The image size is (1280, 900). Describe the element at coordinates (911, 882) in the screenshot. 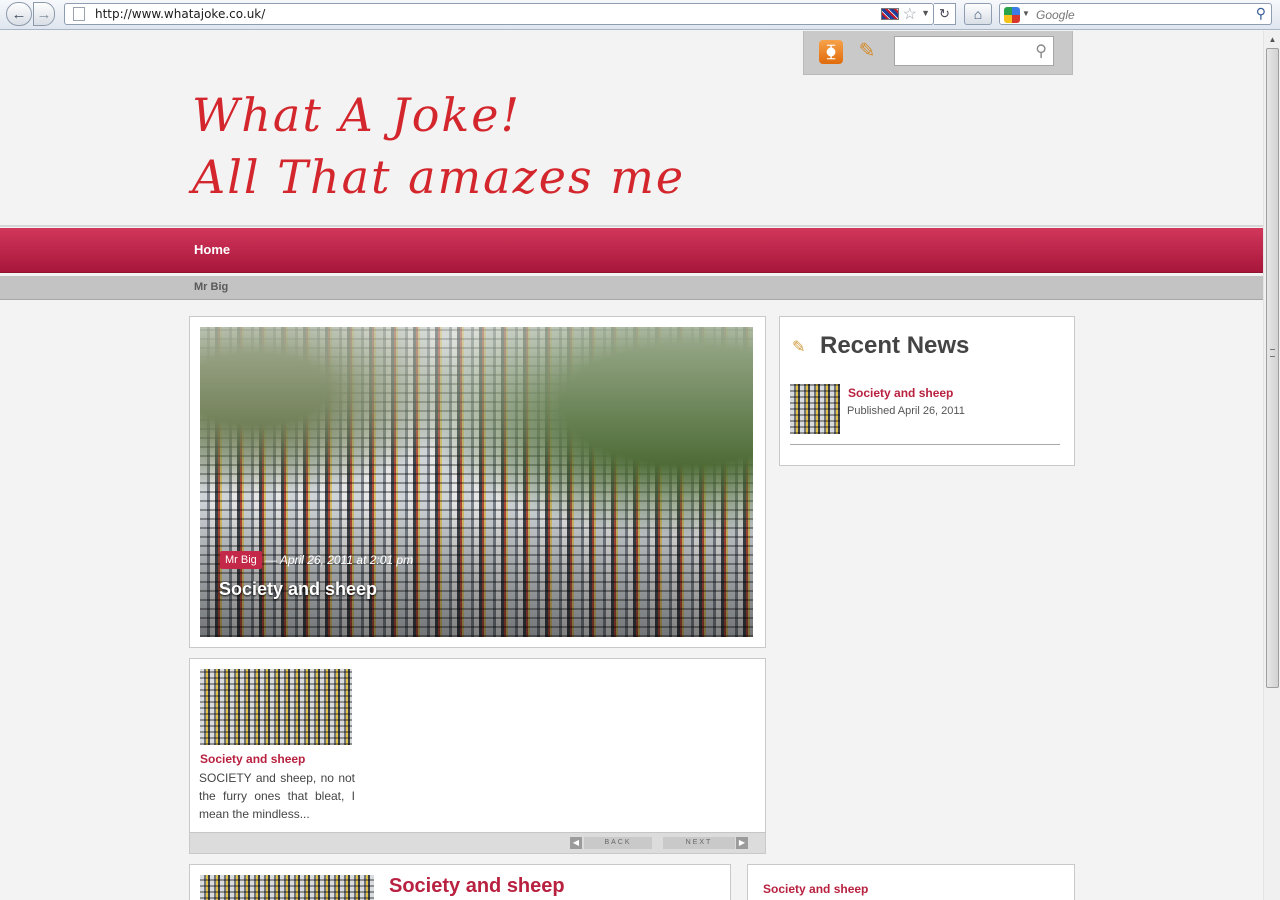

I see `sidebar-widget: Society and sheep` at that location.